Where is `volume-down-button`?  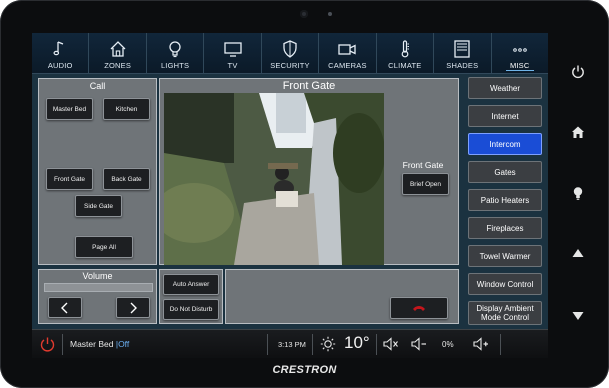
volume-down-button is located at coordinates (419, 344).